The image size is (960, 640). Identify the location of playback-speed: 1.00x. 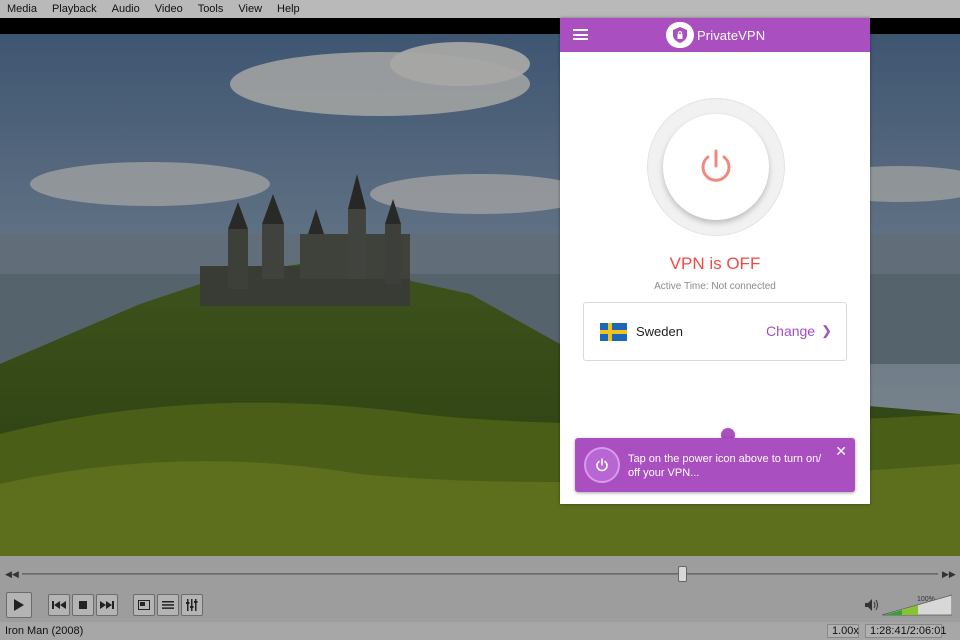
(843, 631).